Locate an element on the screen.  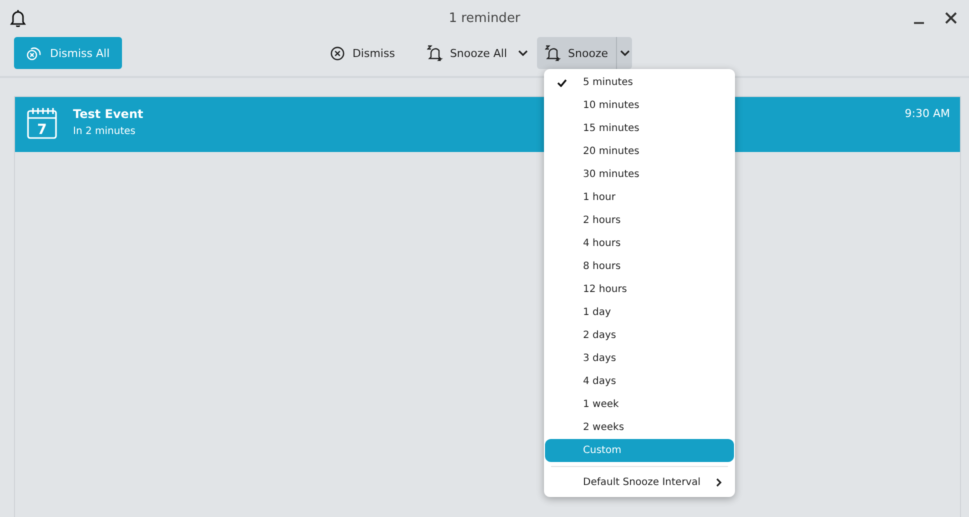
snooze-menu-item: 8 hours is located at coordinates (639, 266).